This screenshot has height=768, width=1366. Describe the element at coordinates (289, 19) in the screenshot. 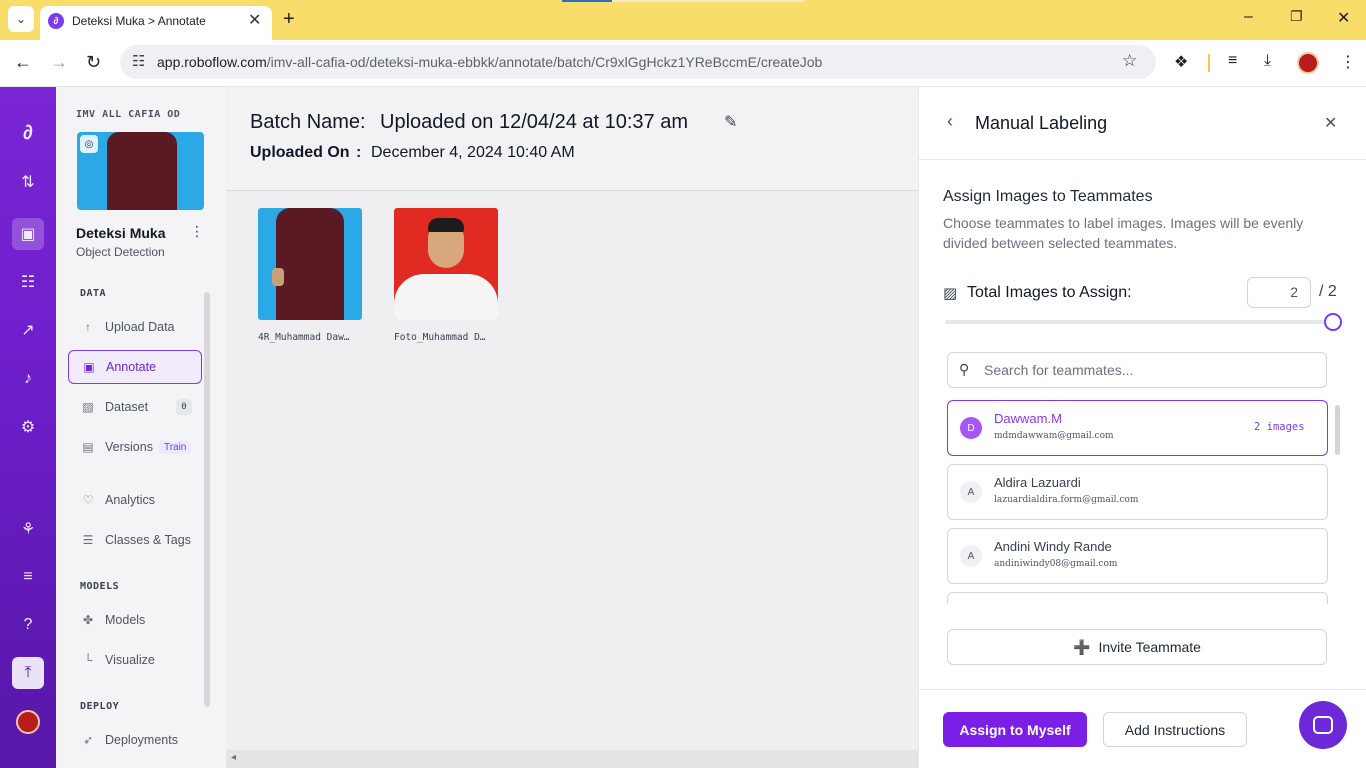

I see `new-tab-button: +` at that location.